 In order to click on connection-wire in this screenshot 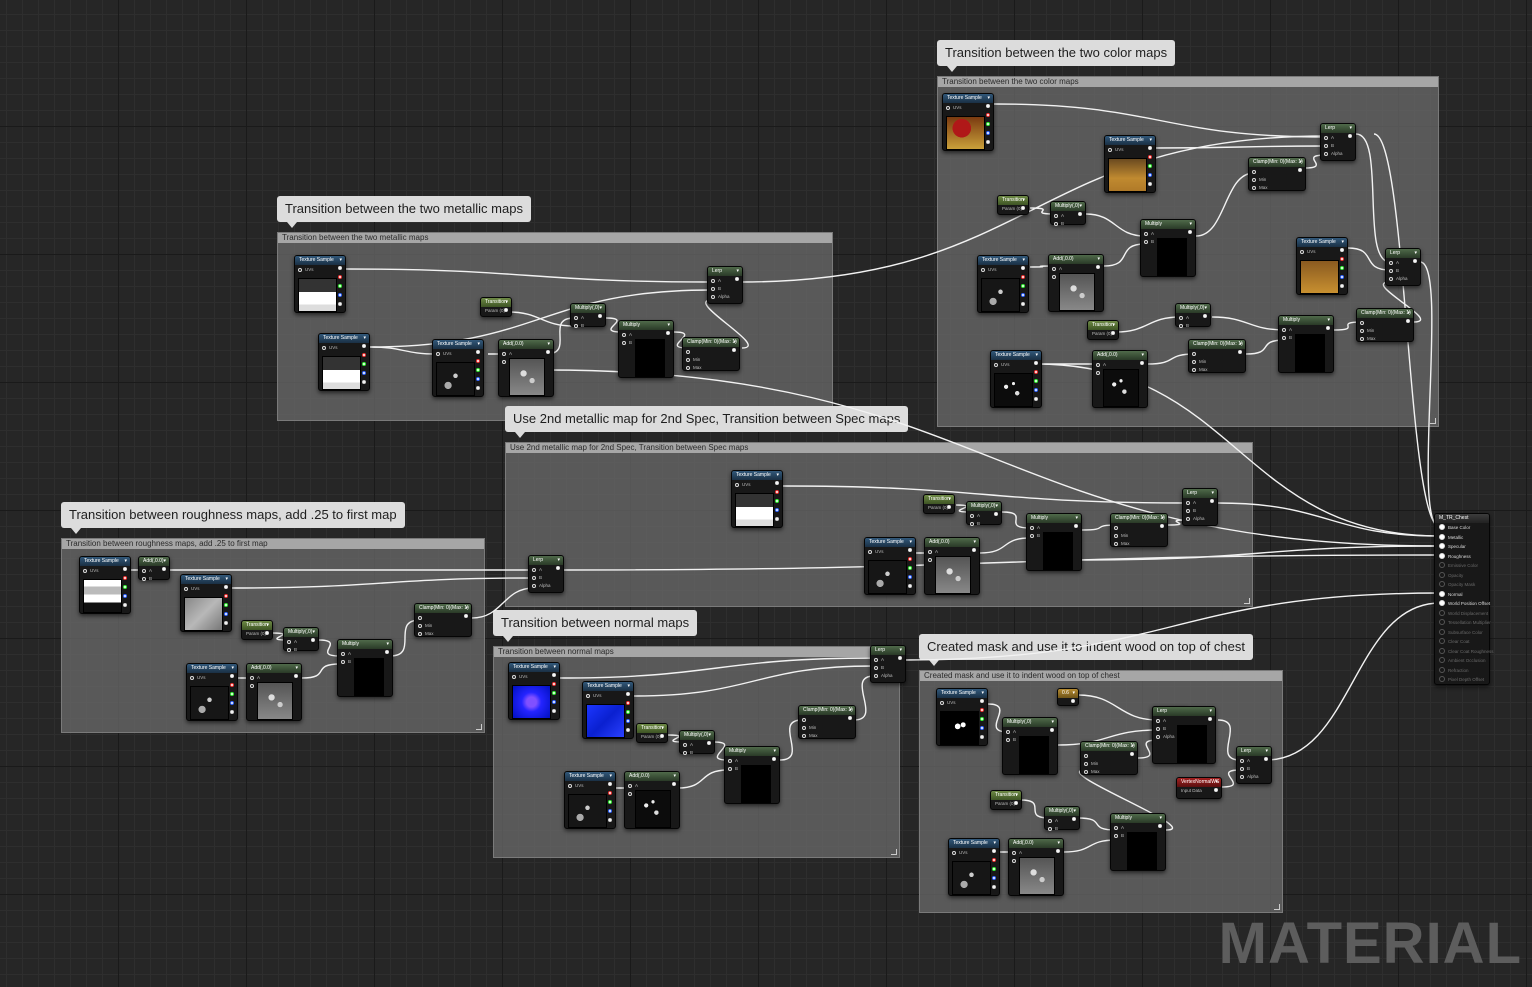, I will do `click(1353, 681)`.